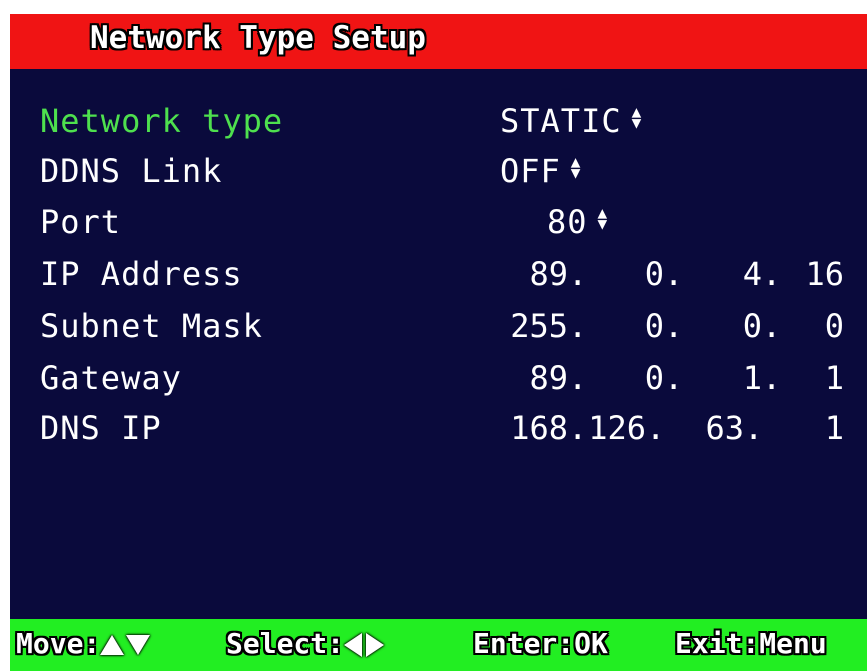 The width and height of the screenshot is (867, 671). I want to click on menu-row-subnet-mask: Subnet Mask 255. 0. 0. 0, so click(438, 329).